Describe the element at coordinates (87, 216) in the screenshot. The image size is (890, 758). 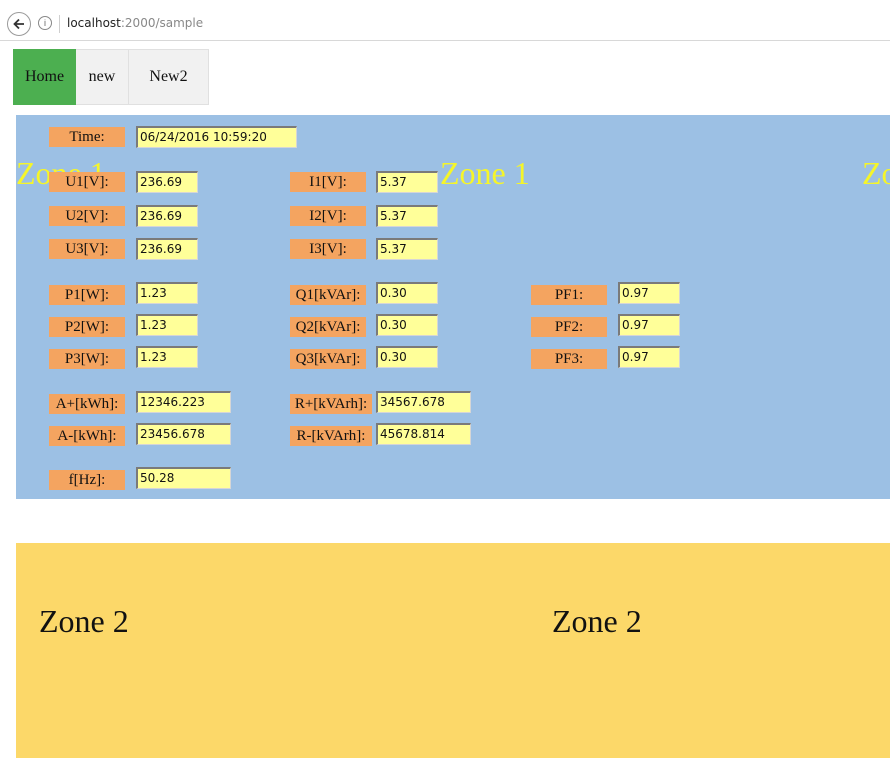
I see `u2-label: U2[V]:` at that location.